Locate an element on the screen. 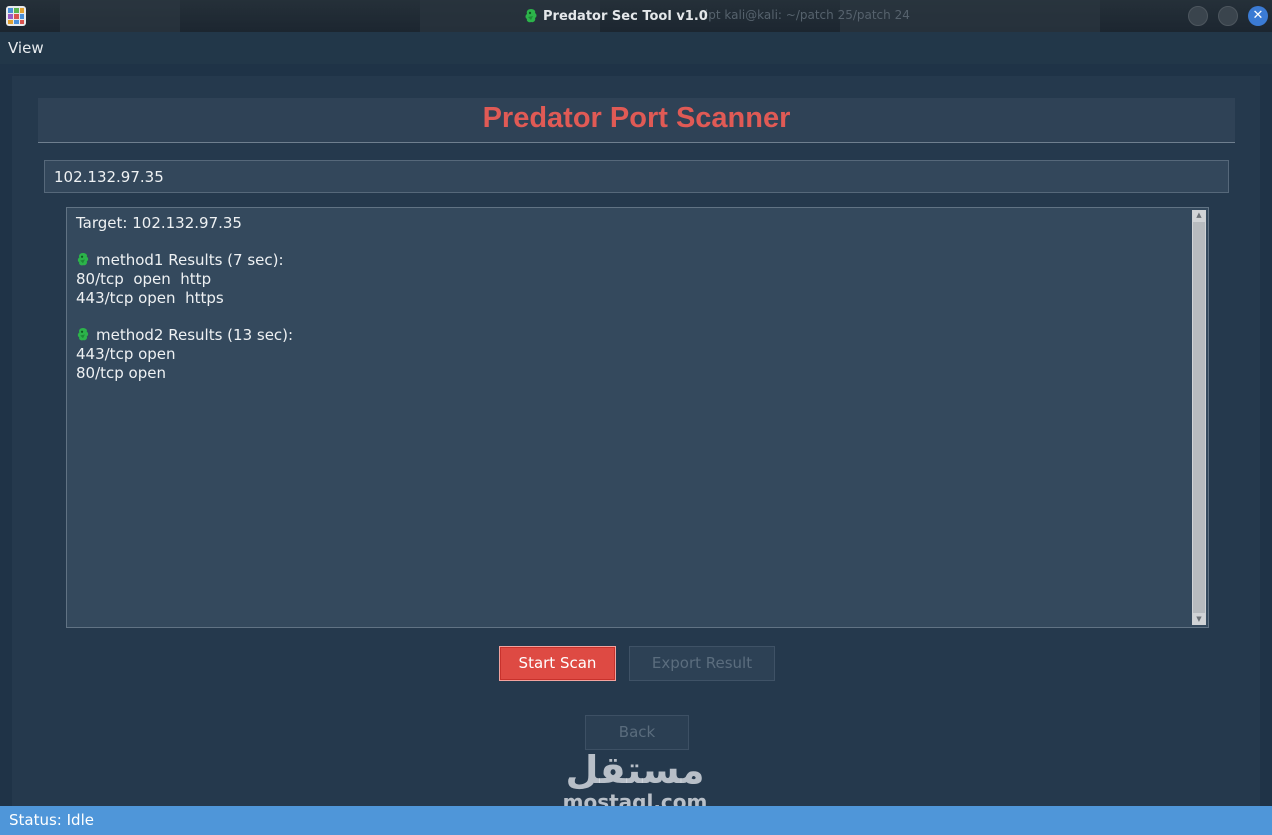  target-input is located at coordinates (636, 176).